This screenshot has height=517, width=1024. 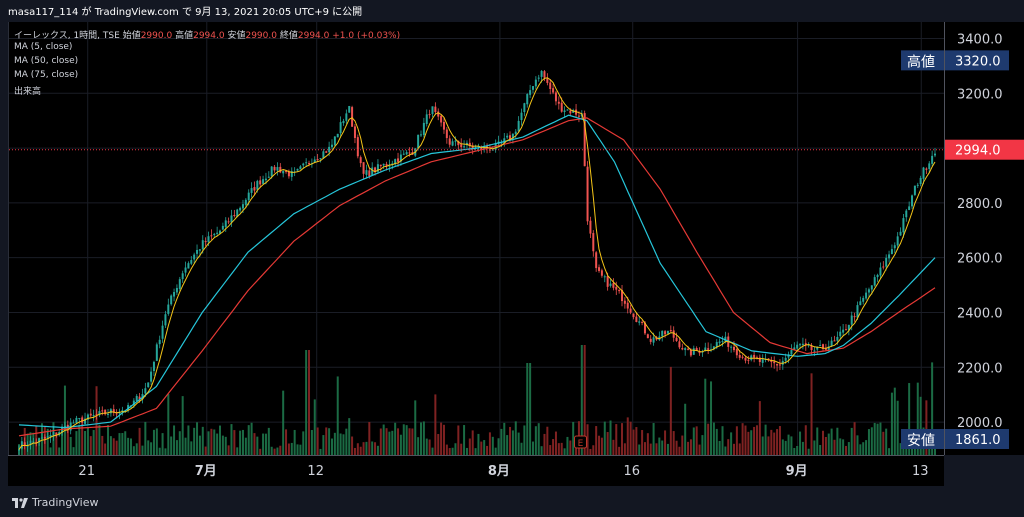 I want to click on time-tick-label: 21, so click(x=86, y=471).